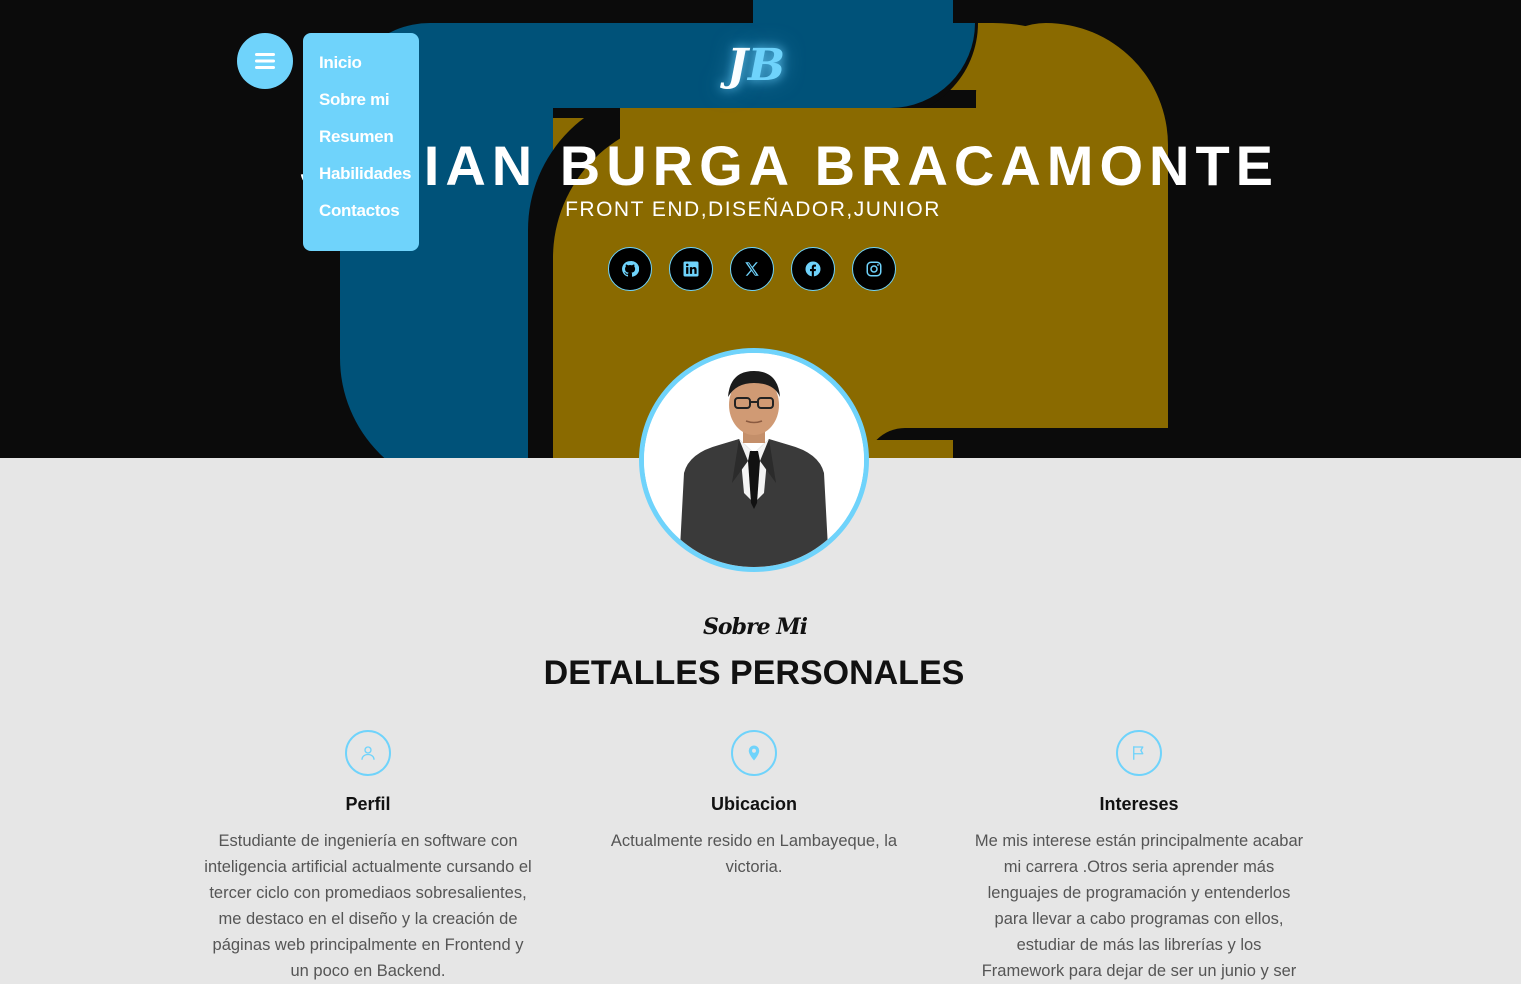  Describe the element at coordinates (354, 100) in the screenshot. I see `nav-link-sobre-mi: Sobre mi` at that location.